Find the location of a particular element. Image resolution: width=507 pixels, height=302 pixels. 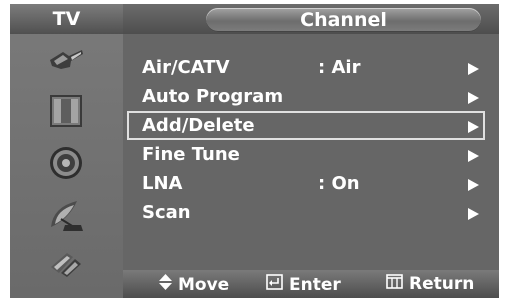

menu-item-lna: LNA : On is located at coordinates (306, 183).